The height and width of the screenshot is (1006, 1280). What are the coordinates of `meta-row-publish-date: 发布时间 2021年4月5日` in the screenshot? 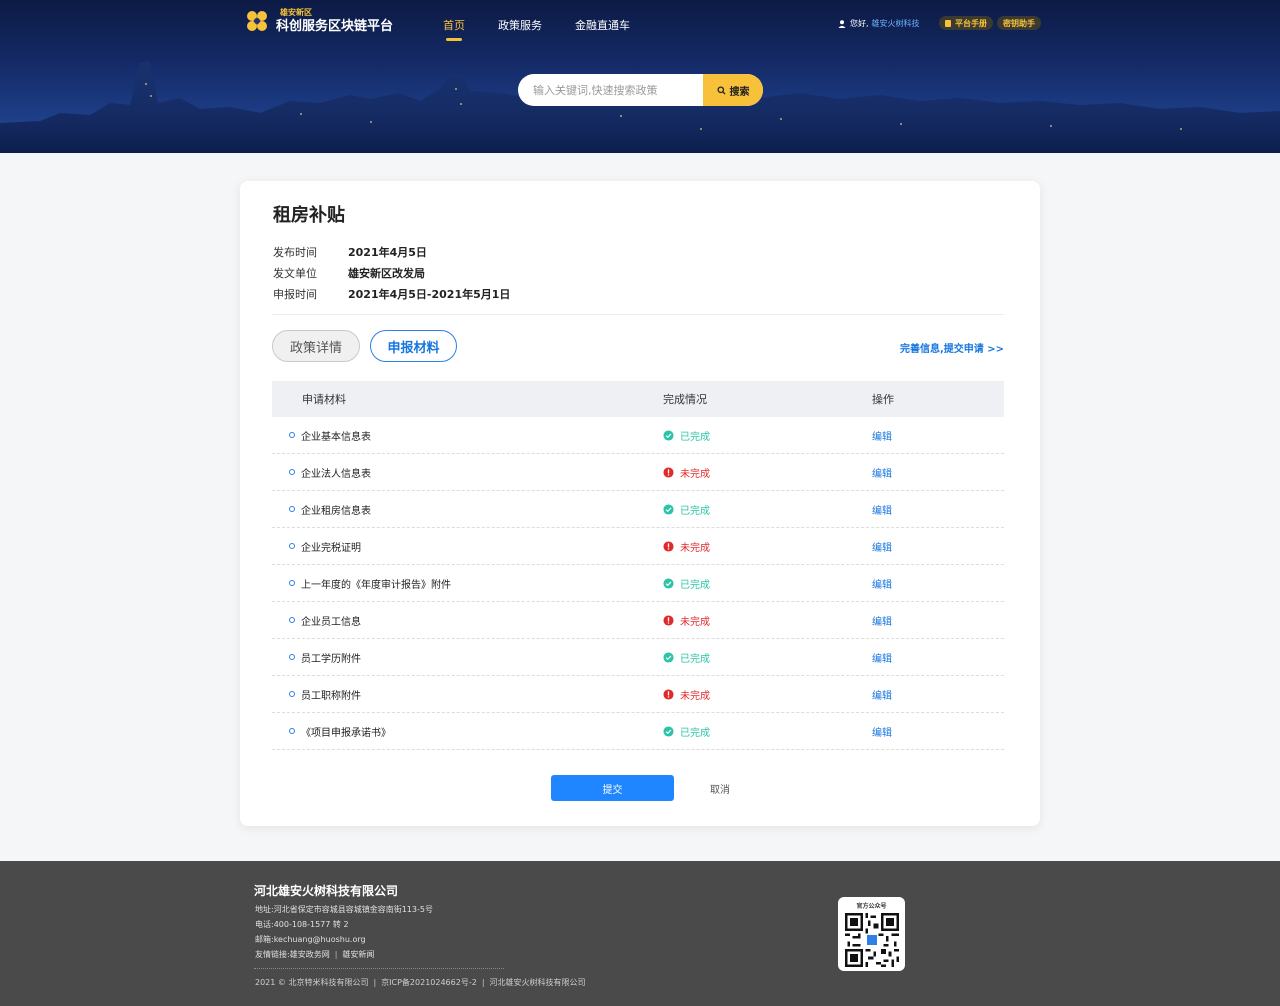 It's located at (391, 251).